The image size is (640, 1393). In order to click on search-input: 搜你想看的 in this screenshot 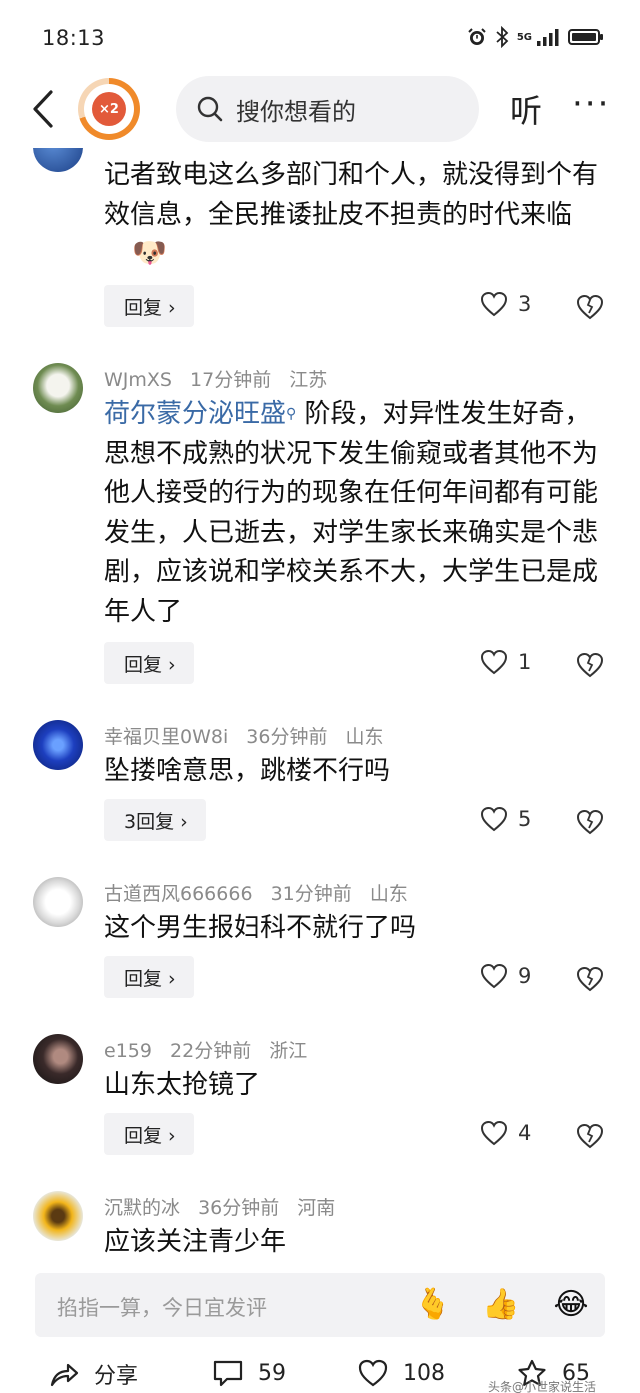, I will do `click(327, 109)`.